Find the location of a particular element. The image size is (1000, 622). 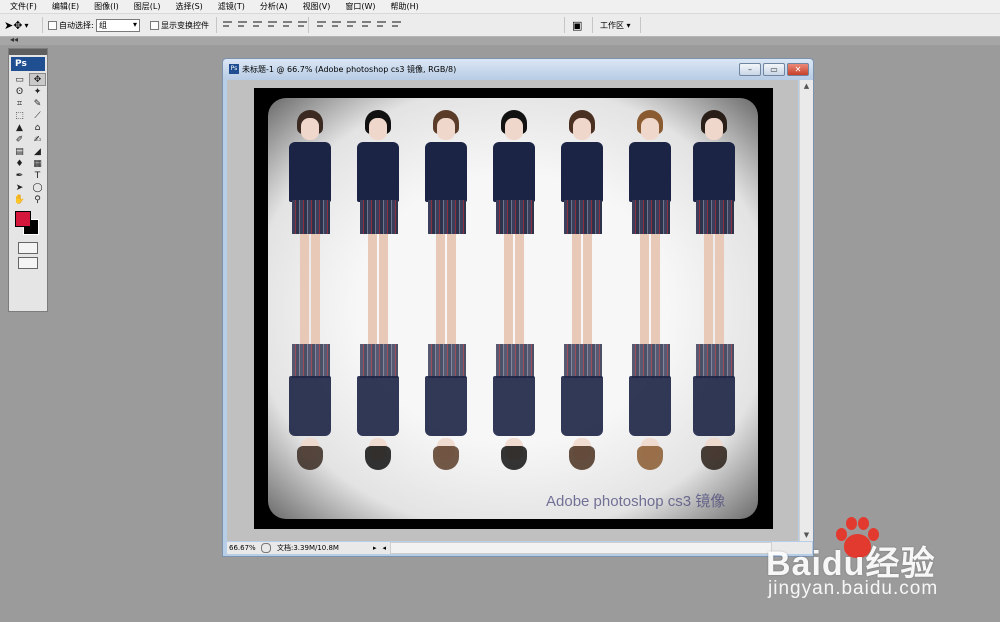

horizontal-scrollbar is located at coordinates (581, 548).